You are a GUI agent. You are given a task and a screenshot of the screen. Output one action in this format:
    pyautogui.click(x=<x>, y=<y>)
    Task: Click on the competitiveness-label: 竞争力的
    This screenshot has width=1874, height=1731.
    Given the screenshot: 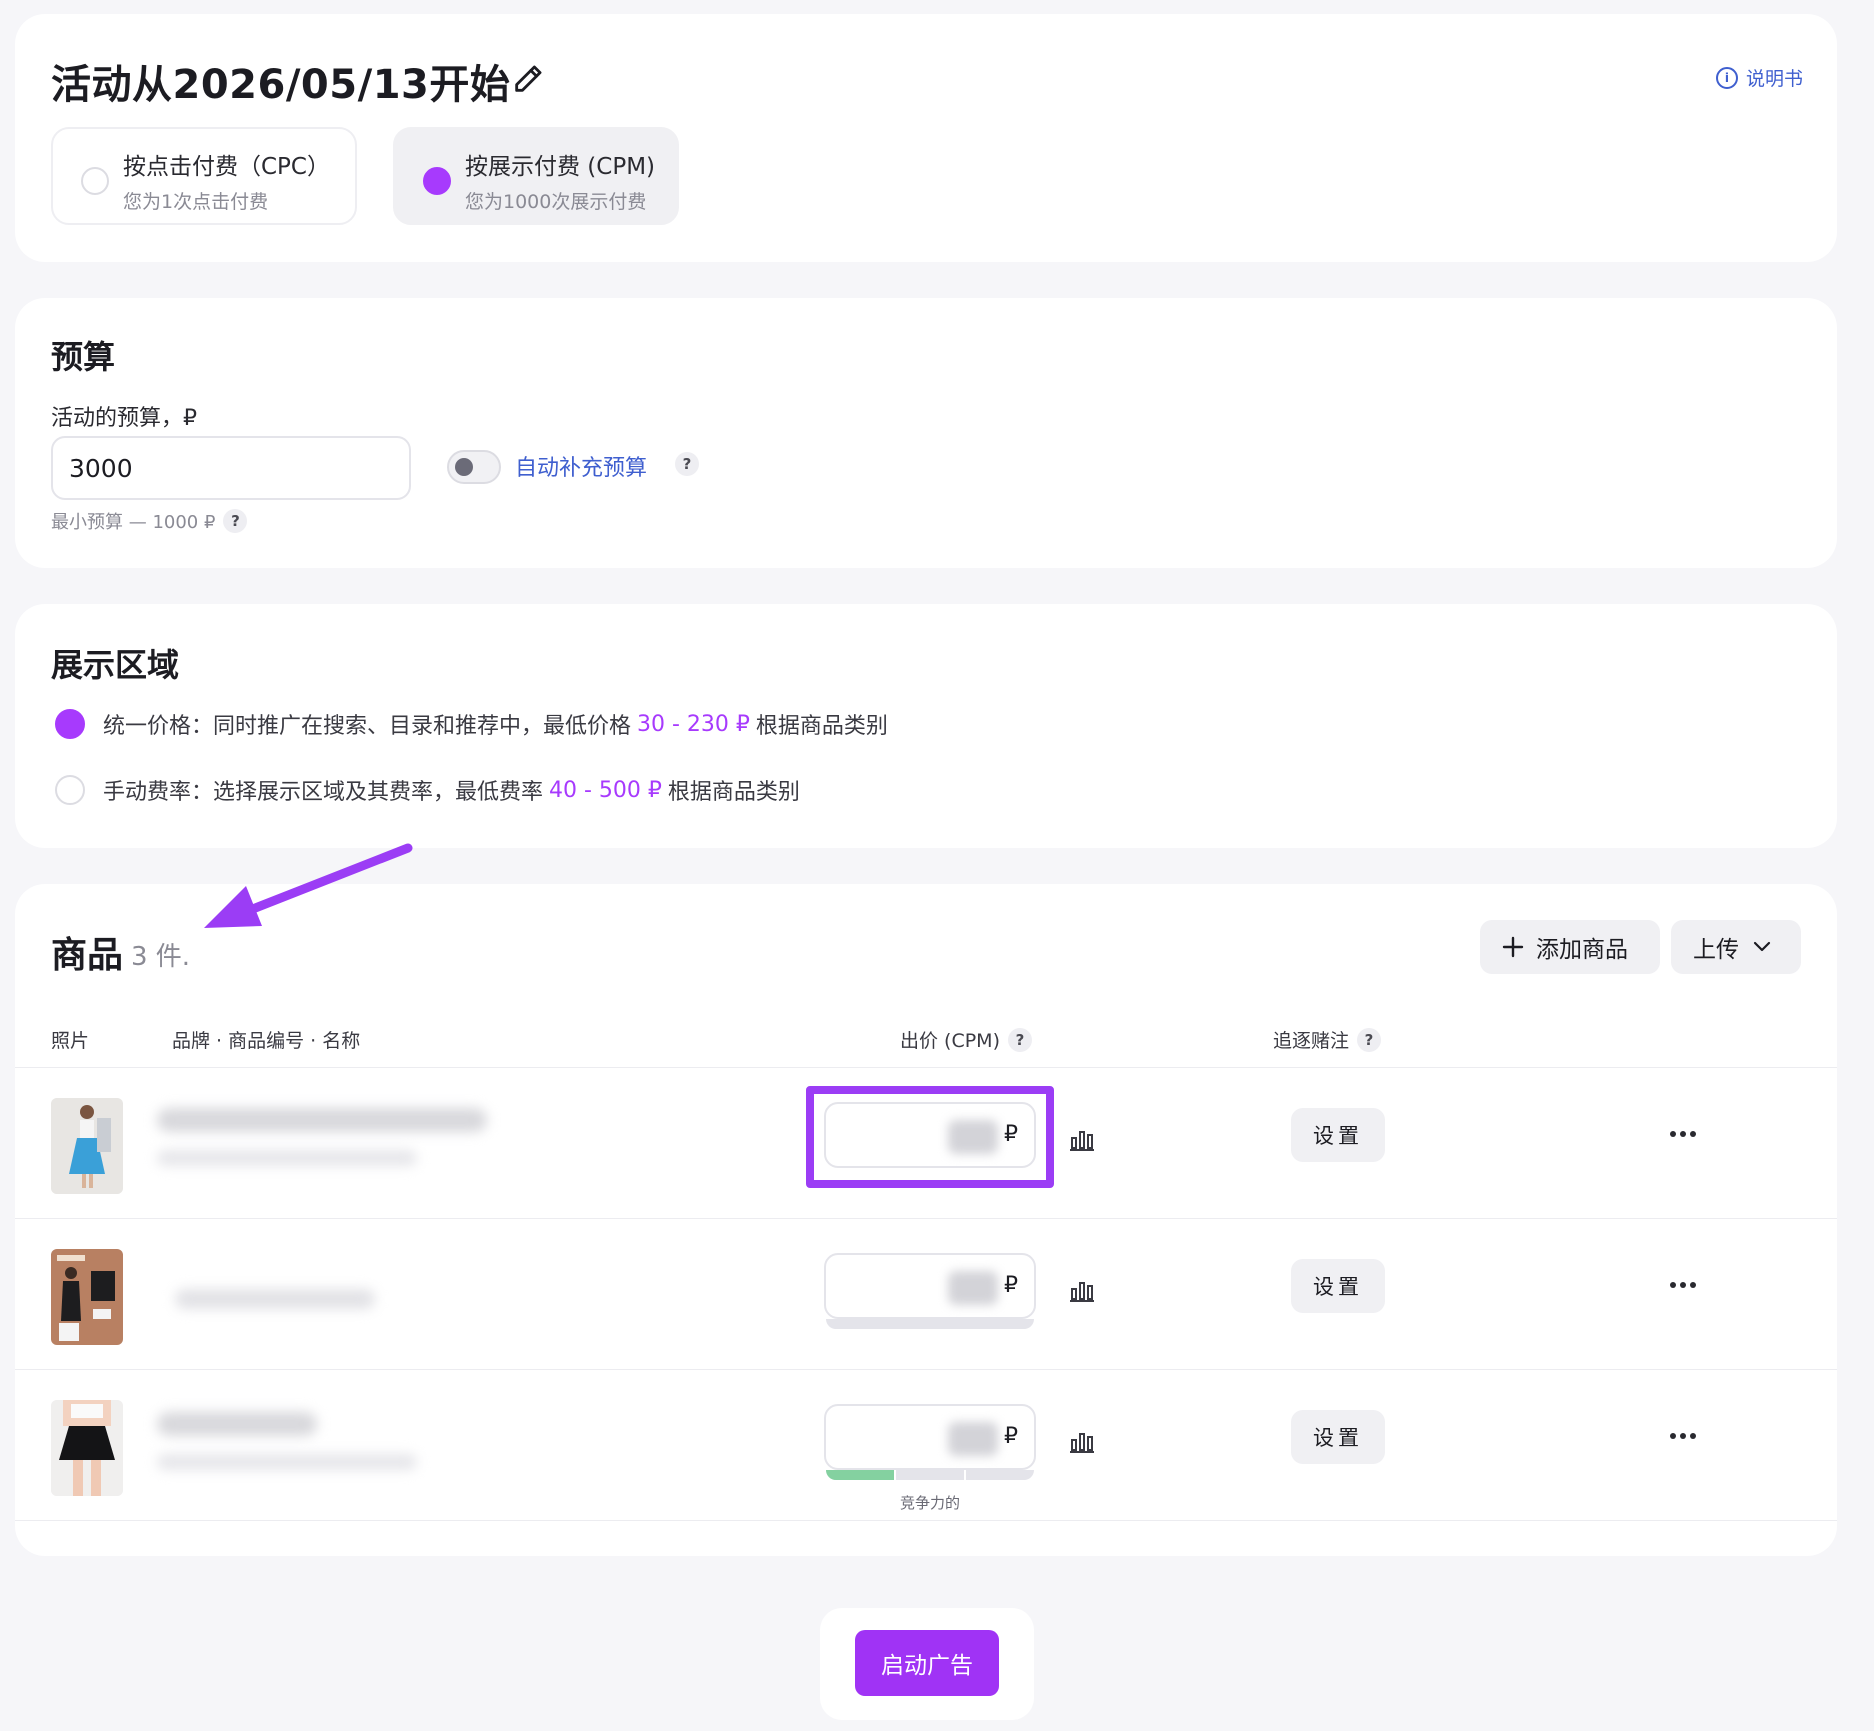 What is the action you would take?
    pyautogui.click(x=929, y=1503)
    